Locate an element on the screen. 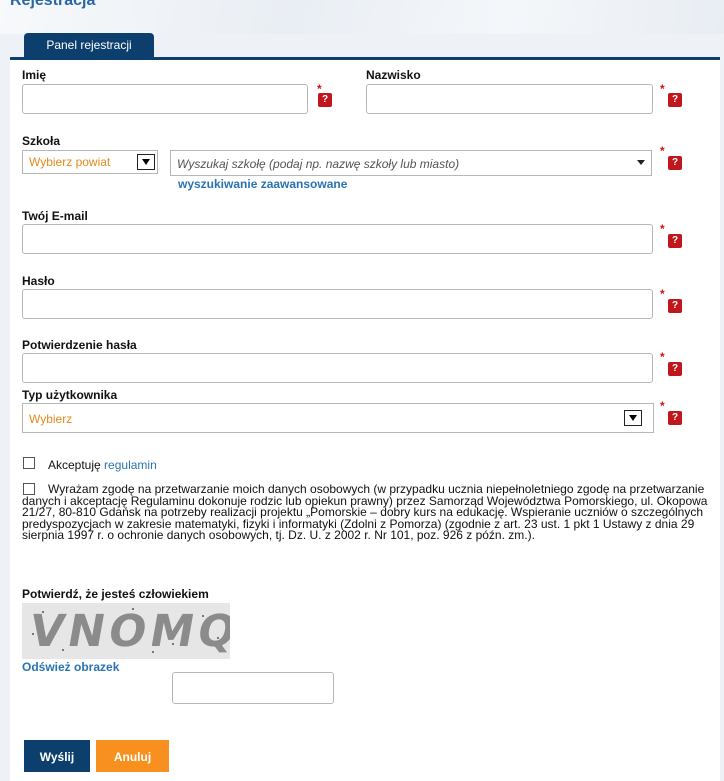 The image size is (724, 781). captcha-label: Potwierdź, że jesteś człowiekiem is located at coordinates (115, 594).